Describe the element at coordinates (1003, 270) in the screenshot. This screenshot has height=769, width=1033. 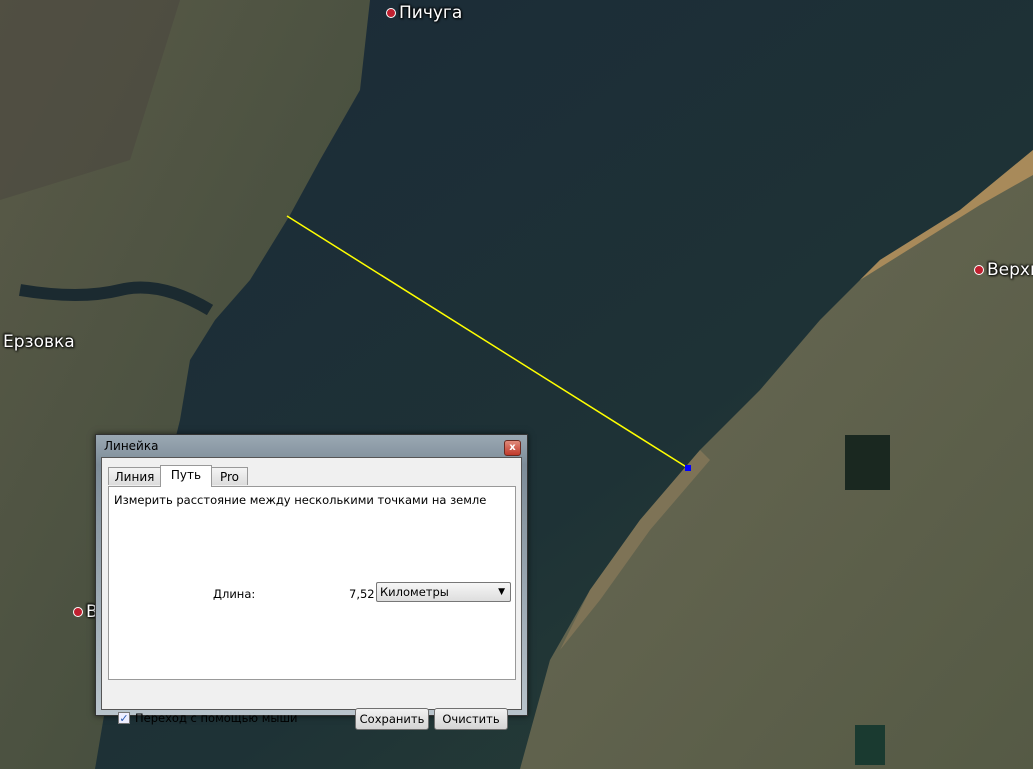
I see `place-label: Верхн` at that location.